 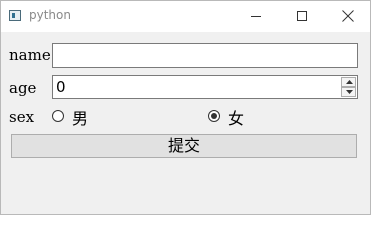 I want to click on close-icon, so click(x=348, y=16).